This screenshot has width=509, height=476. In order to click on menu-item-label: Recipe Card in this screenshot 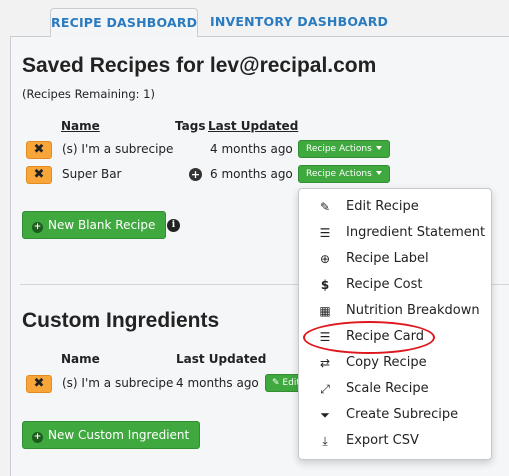, I will do `click(385, 336)`.